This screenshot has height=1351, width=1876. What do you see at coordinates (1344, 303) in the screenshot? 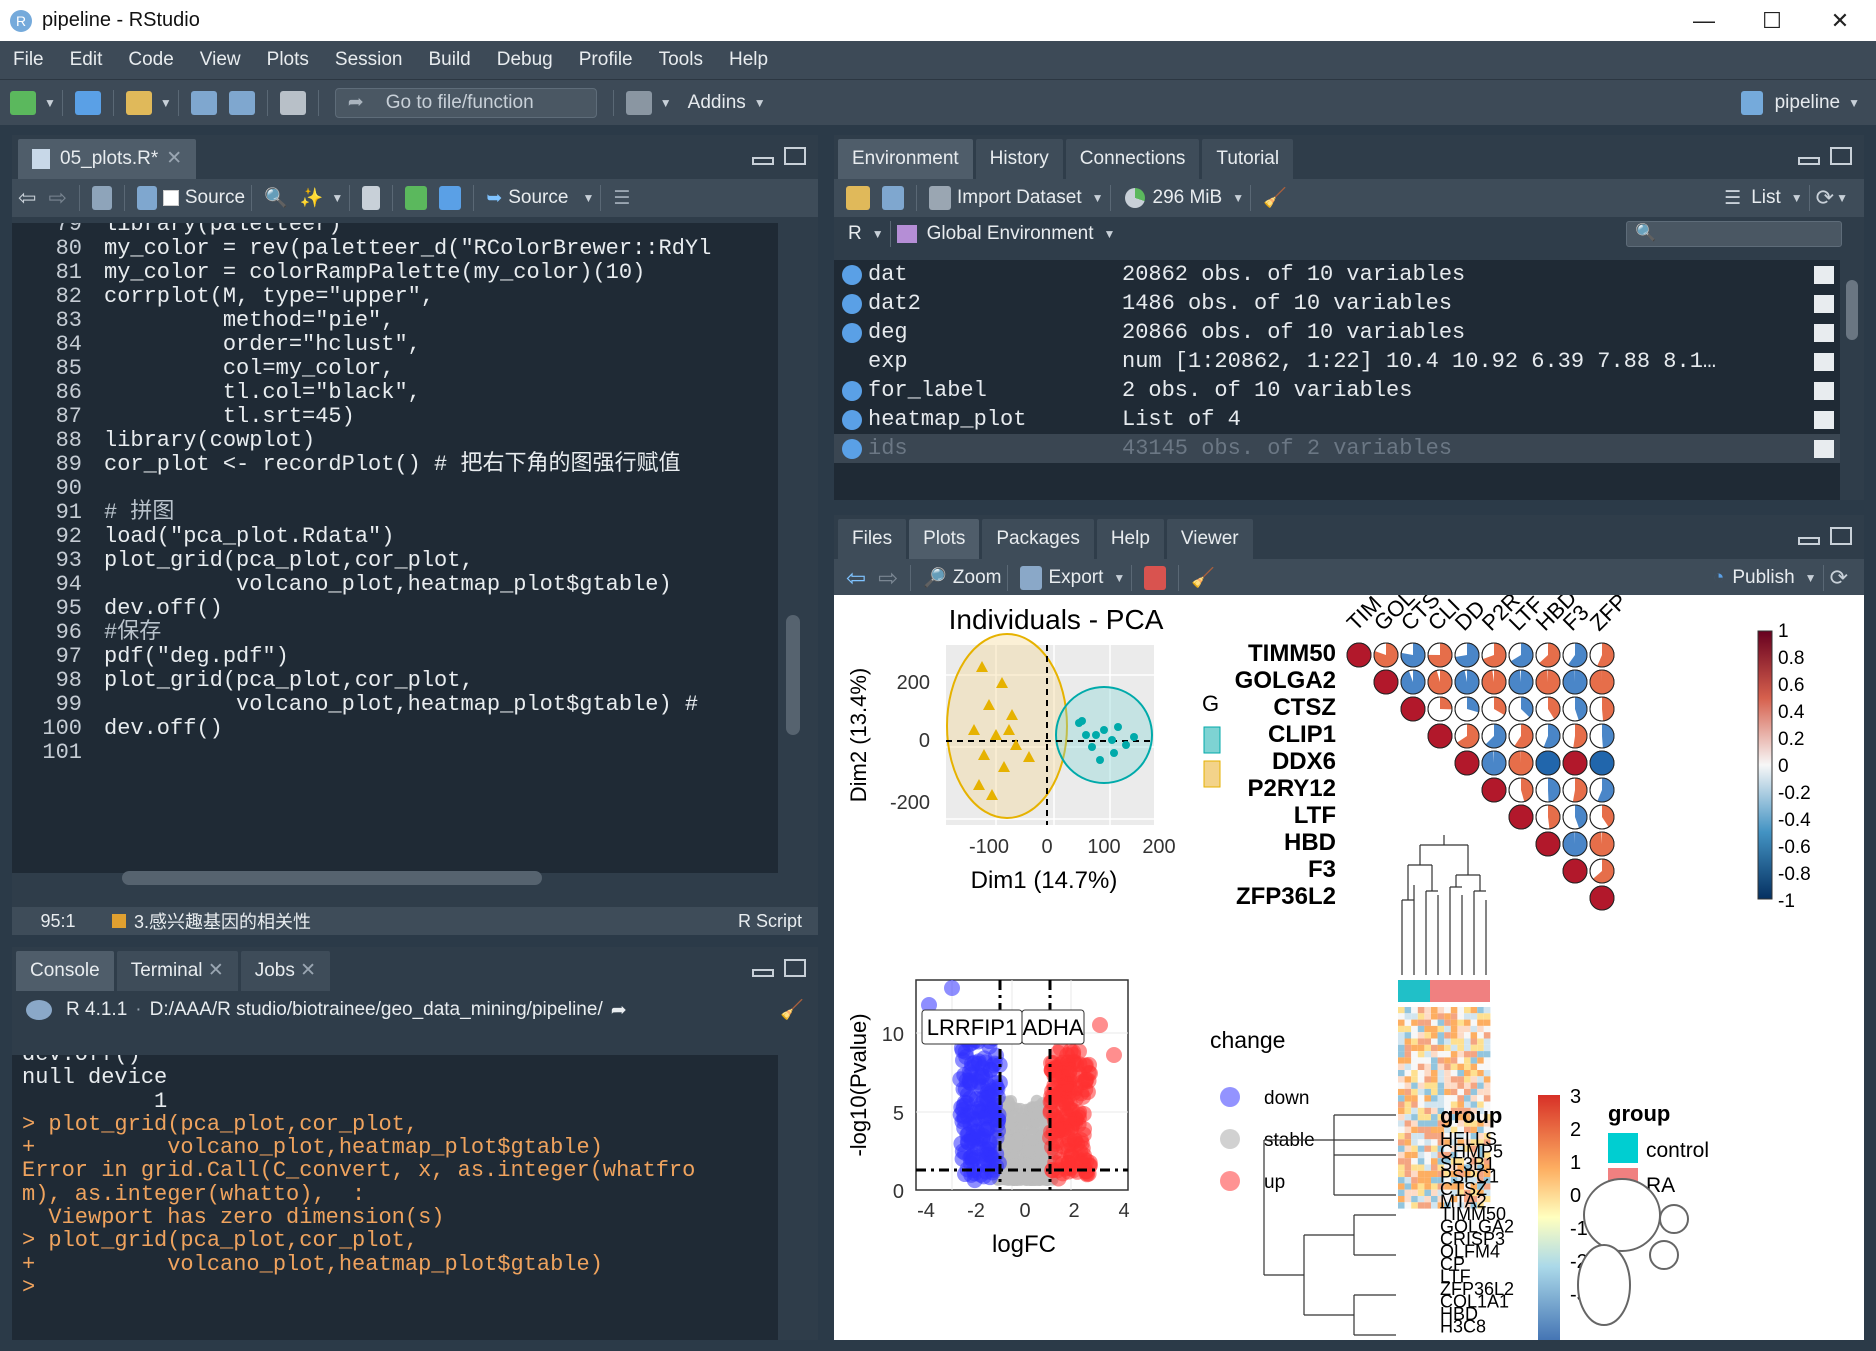
I see `env-row: dat2 1486 obs. of 10 variables` at bounding box center [1344, 303].